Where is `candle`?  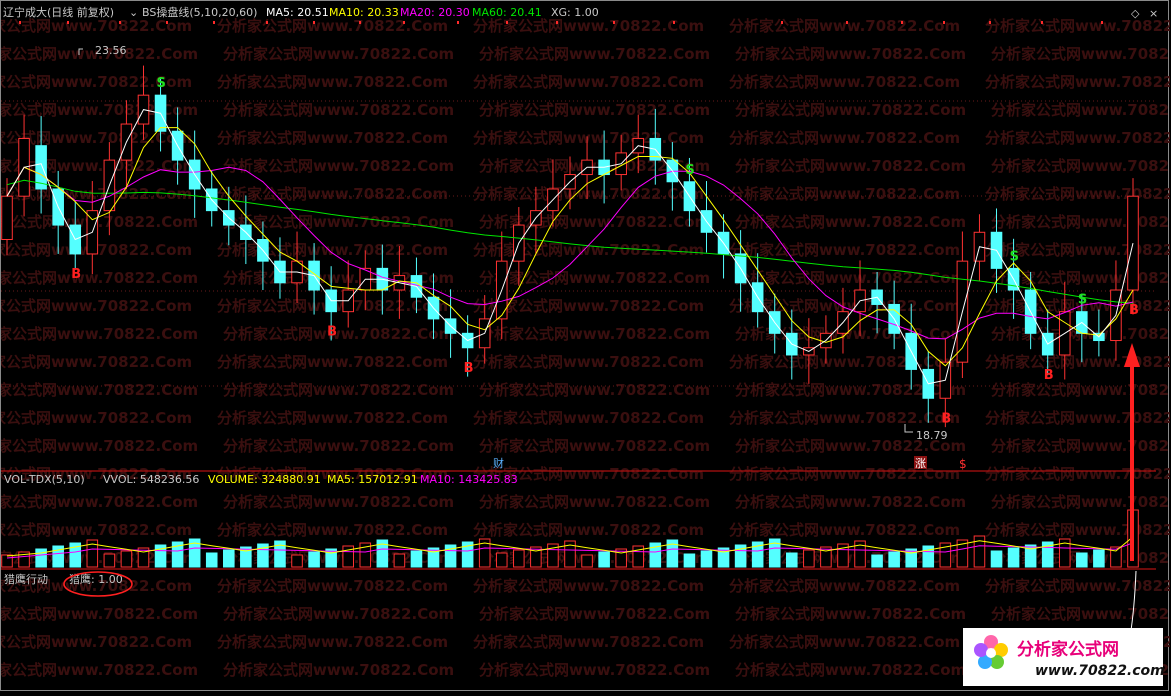 candle is located at coordinates (7, 217).